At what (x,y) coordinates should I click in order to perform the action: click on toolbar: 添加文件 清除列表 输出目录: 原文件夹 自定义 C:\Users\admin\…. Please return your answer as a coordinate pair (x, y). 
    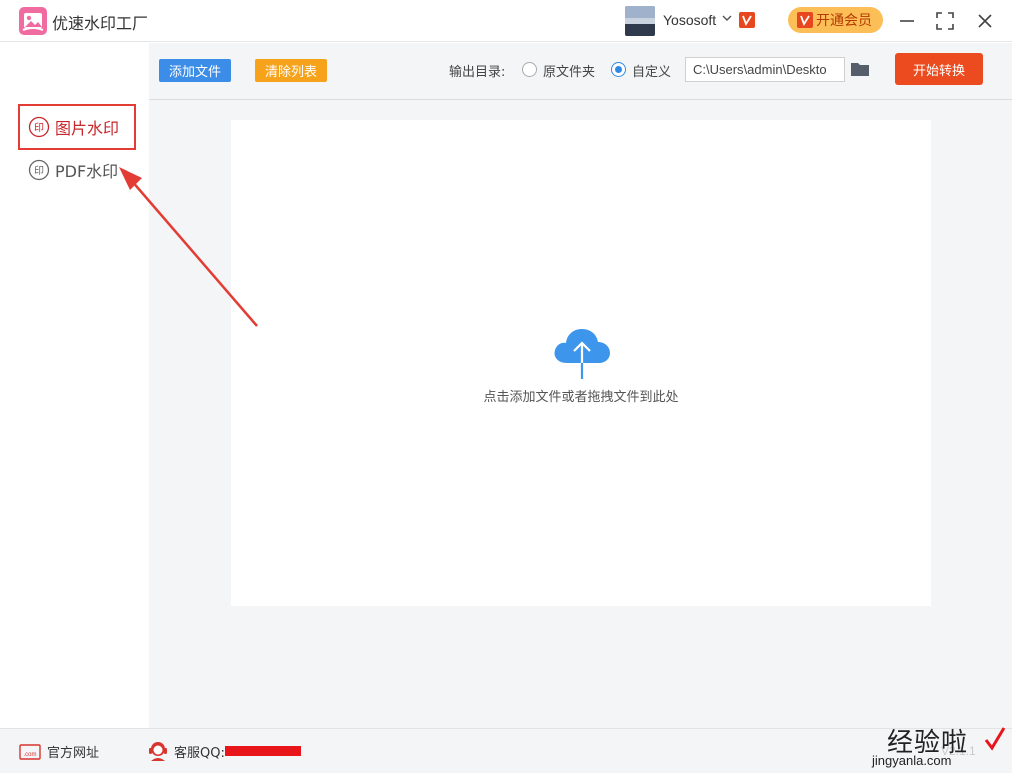
    Looking at the image, I should click on (580, 71).